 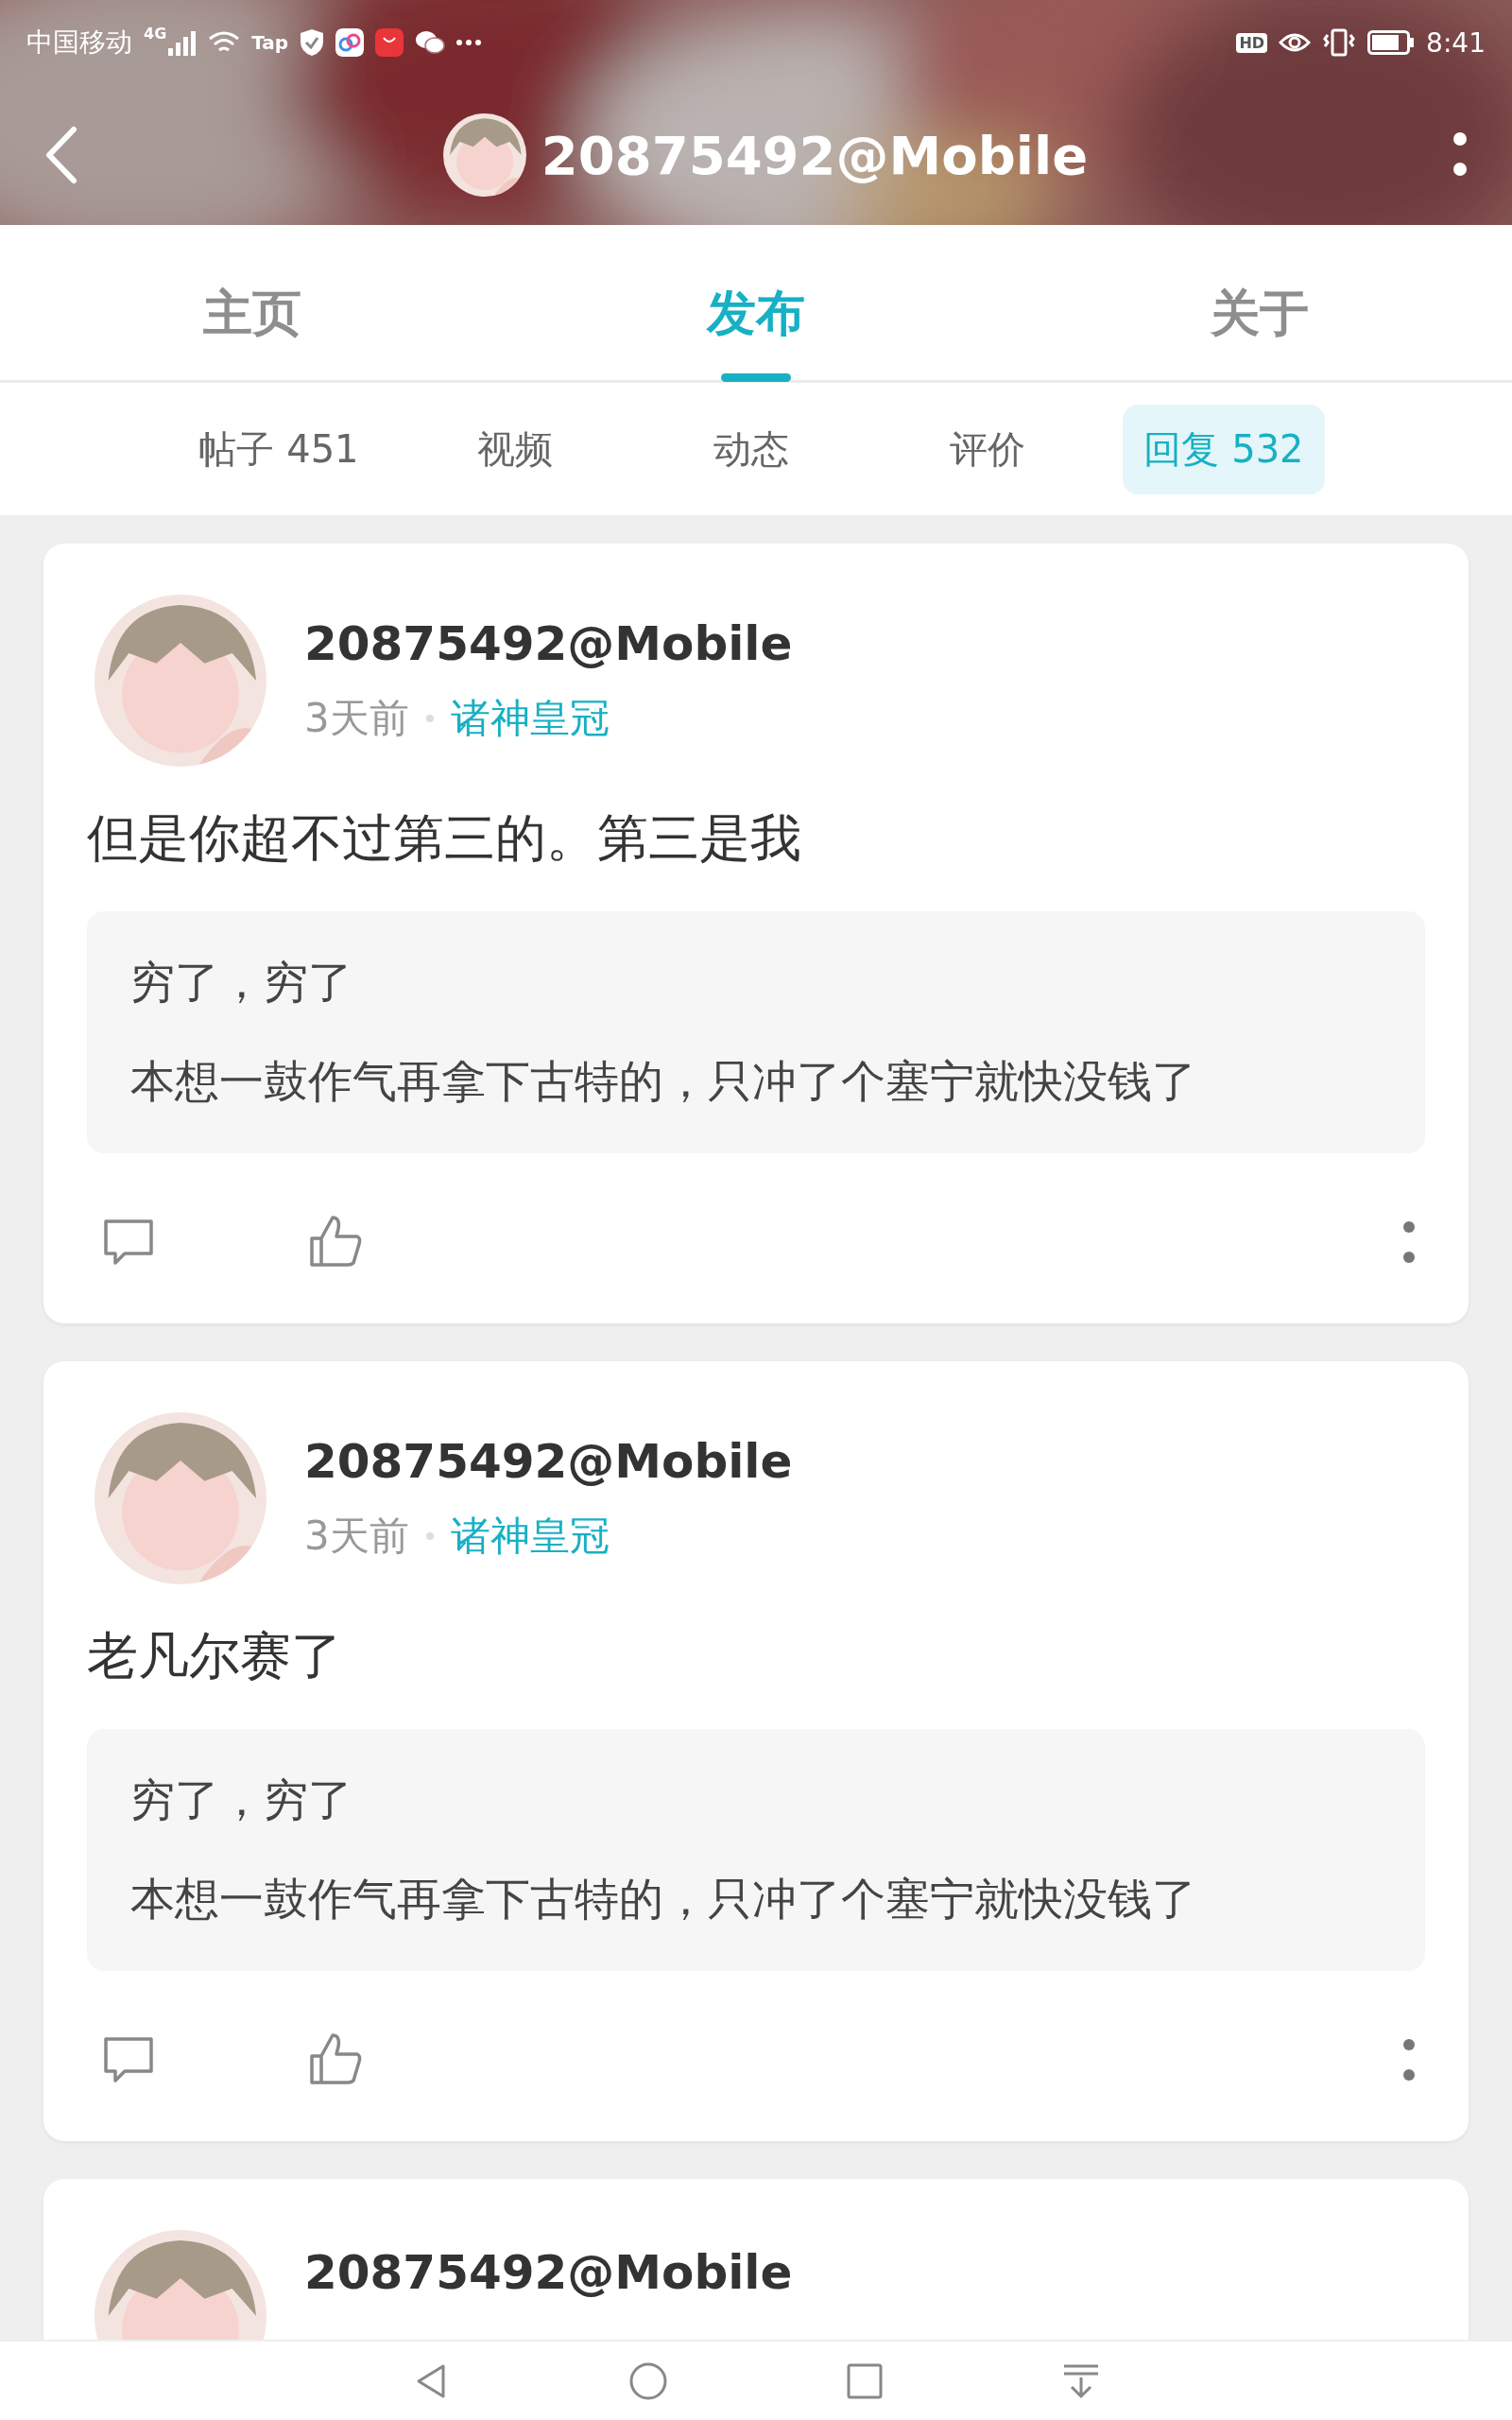 I want to click on vibrate-icon, so click(x=1339, y=42).